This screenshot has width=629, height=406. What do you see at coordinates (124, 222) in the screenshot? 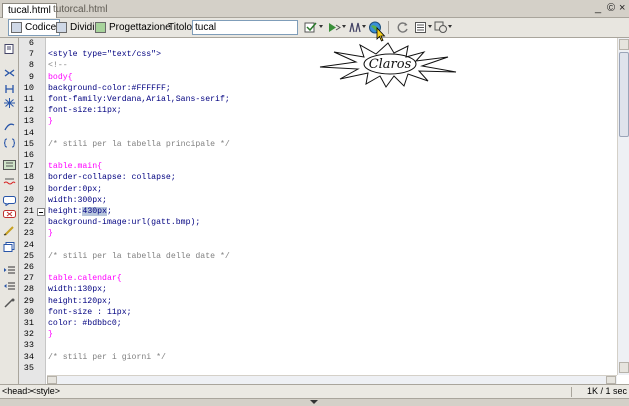
I see `code-line: background-image:url(gatt.bmp);` at bounding box center [124, 222].